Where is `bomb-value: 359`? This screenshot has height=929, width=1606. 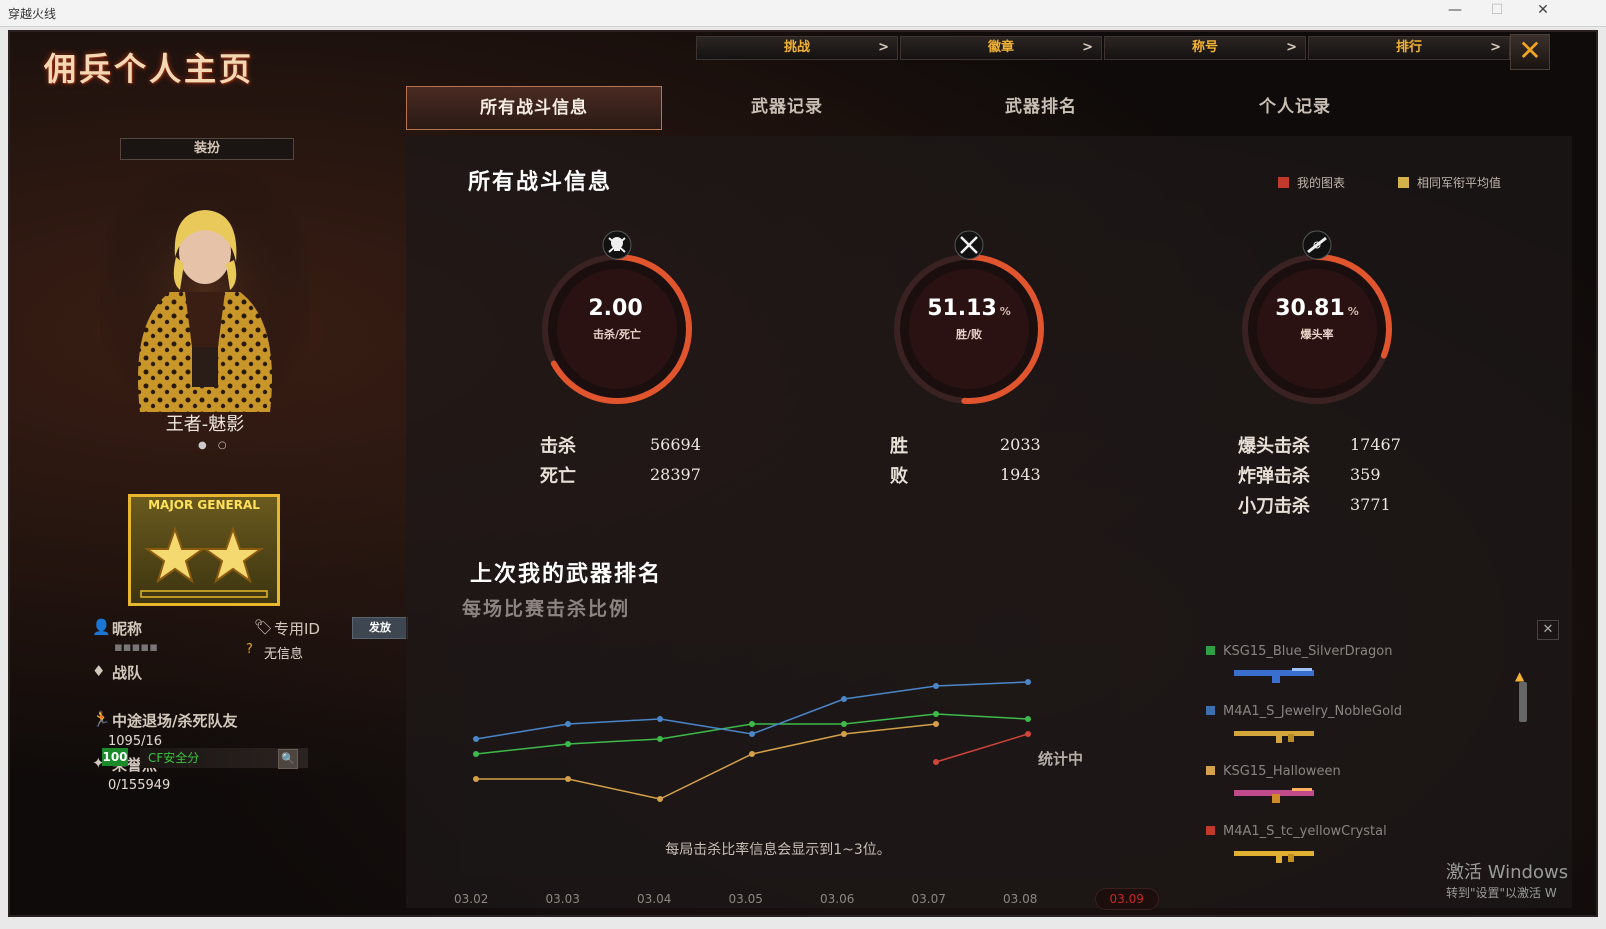 bomb-value: 359 is located at coordinates (1365, 474).